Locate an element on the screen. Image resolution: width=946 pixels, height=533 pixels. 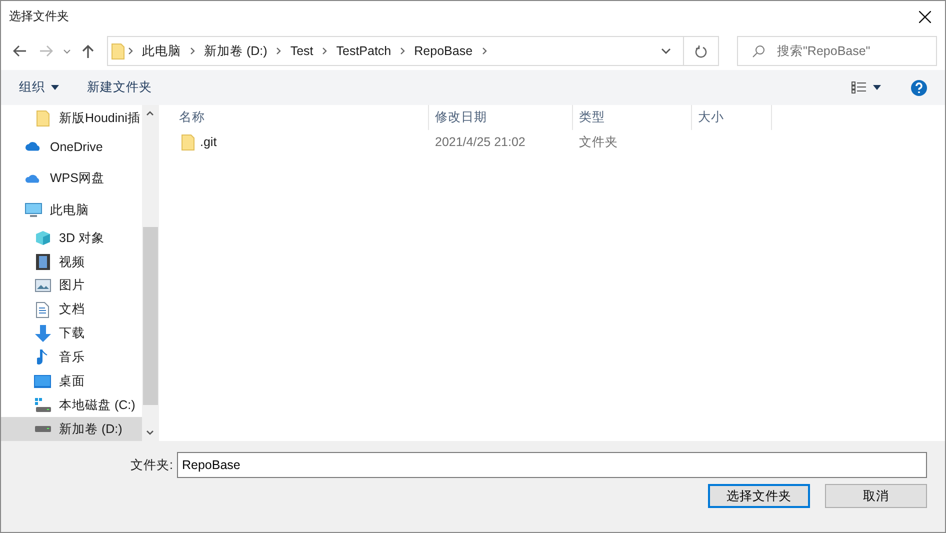
breadcrumb: TestPatch is located at coordinates (364, 51).